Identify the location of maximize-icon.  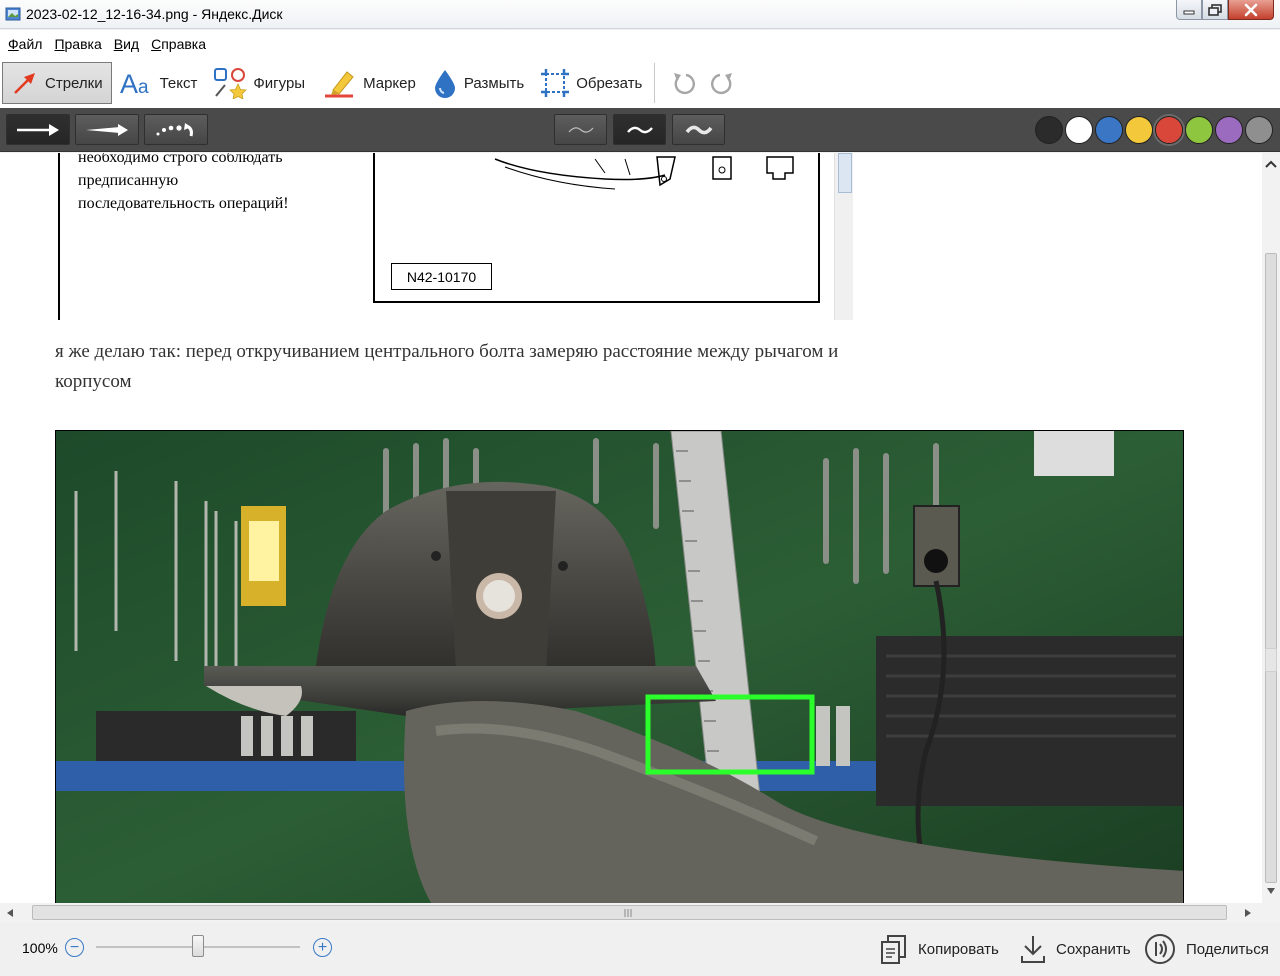
(1215, 9).